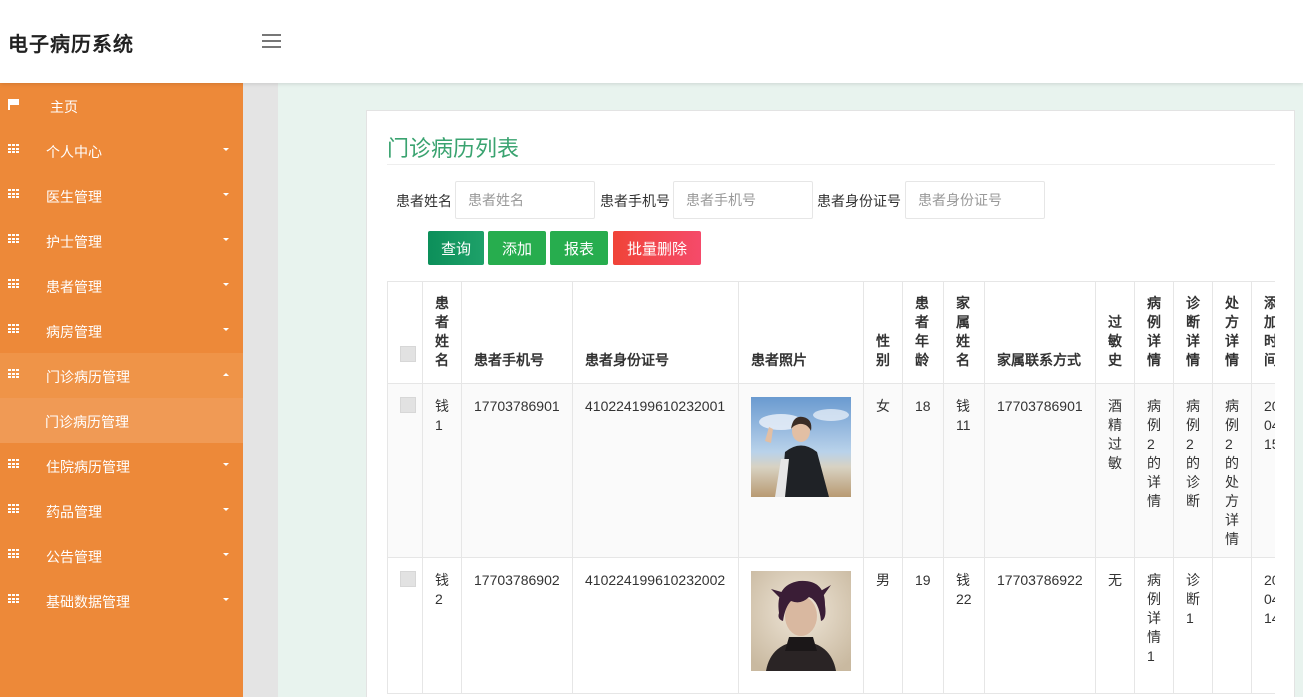 The width and height of the screenshot is (1303, 697). Describe the element at coordinates (453, 148) in the screenshot. I see `page-title: 门诊病历列表` at that location.